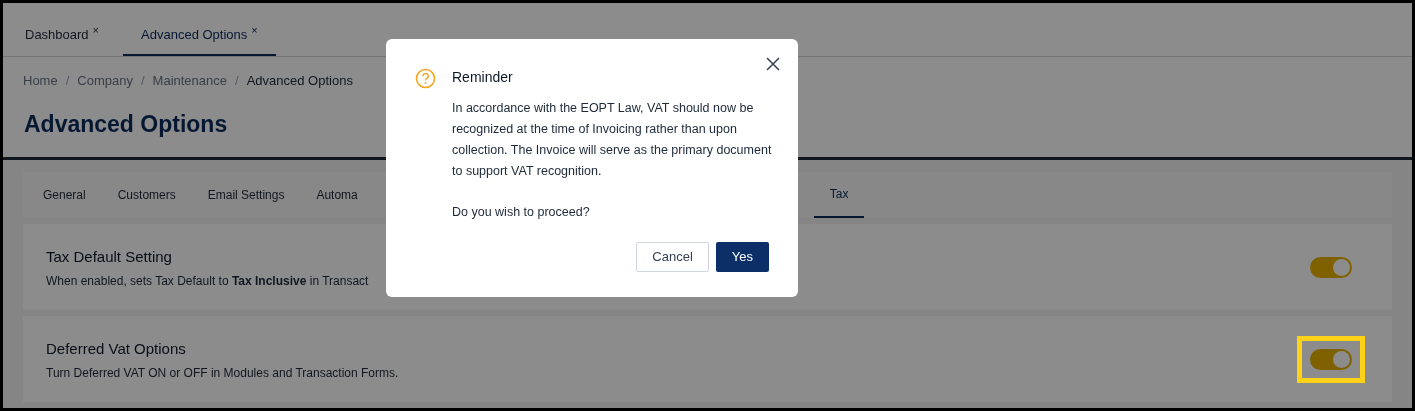 This screenshot has height=411, width=1415. Describe the element at coordinates (425, 78) in the screenshot. I see `question-icon` at that location.